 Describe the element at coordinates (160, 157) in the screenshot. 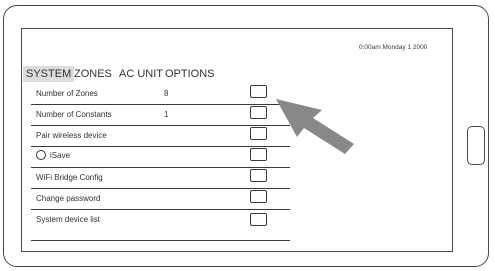

I see `row-isave: iSave` at that location.